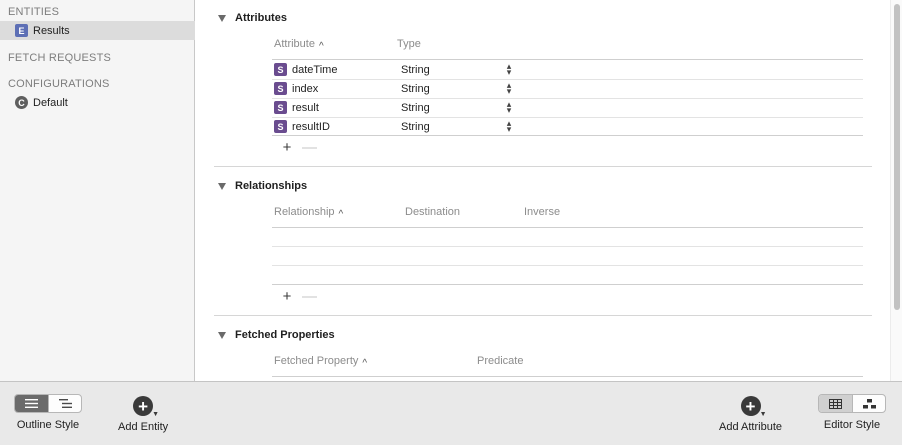 This screenshot has width=902, height=445. I want to click on column-header-attribute: Attribute ^, so click(299, 45).